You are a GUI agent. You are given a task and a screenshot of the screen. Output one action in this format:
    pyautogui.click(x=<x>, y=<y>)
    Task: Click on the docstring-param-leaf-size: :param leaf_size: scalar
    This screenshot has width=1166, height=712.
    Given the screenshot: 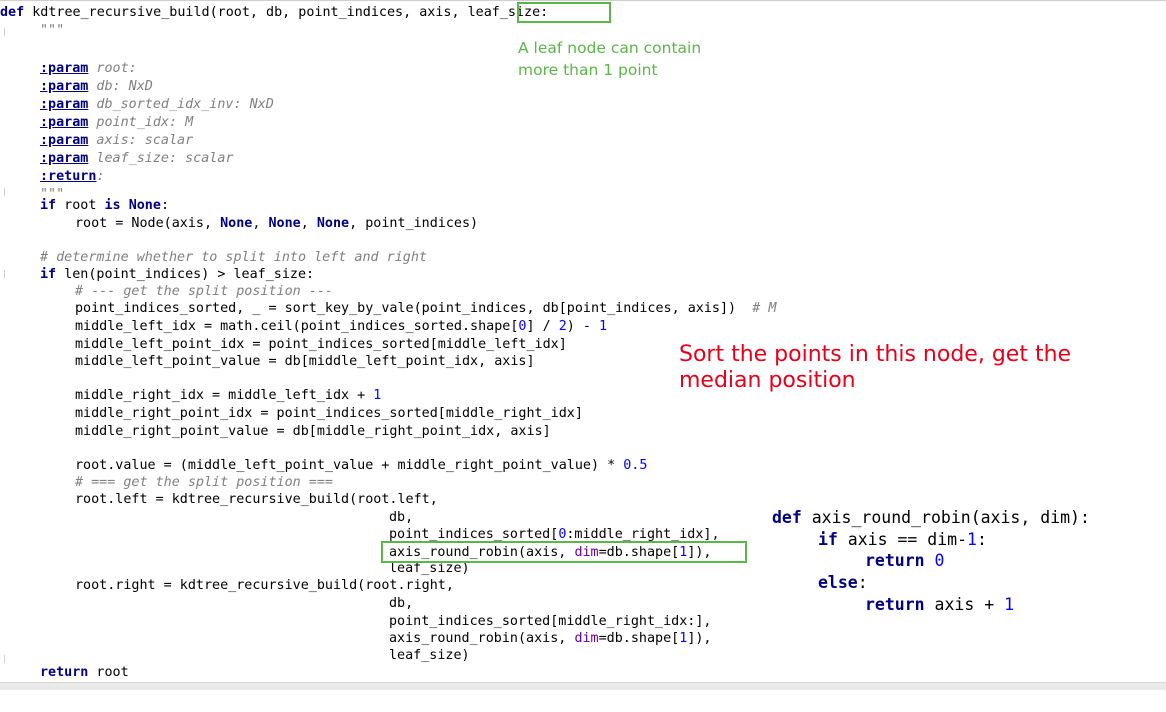 What is the action you would take?
    pyautogui.click(x=137, y=158)
    